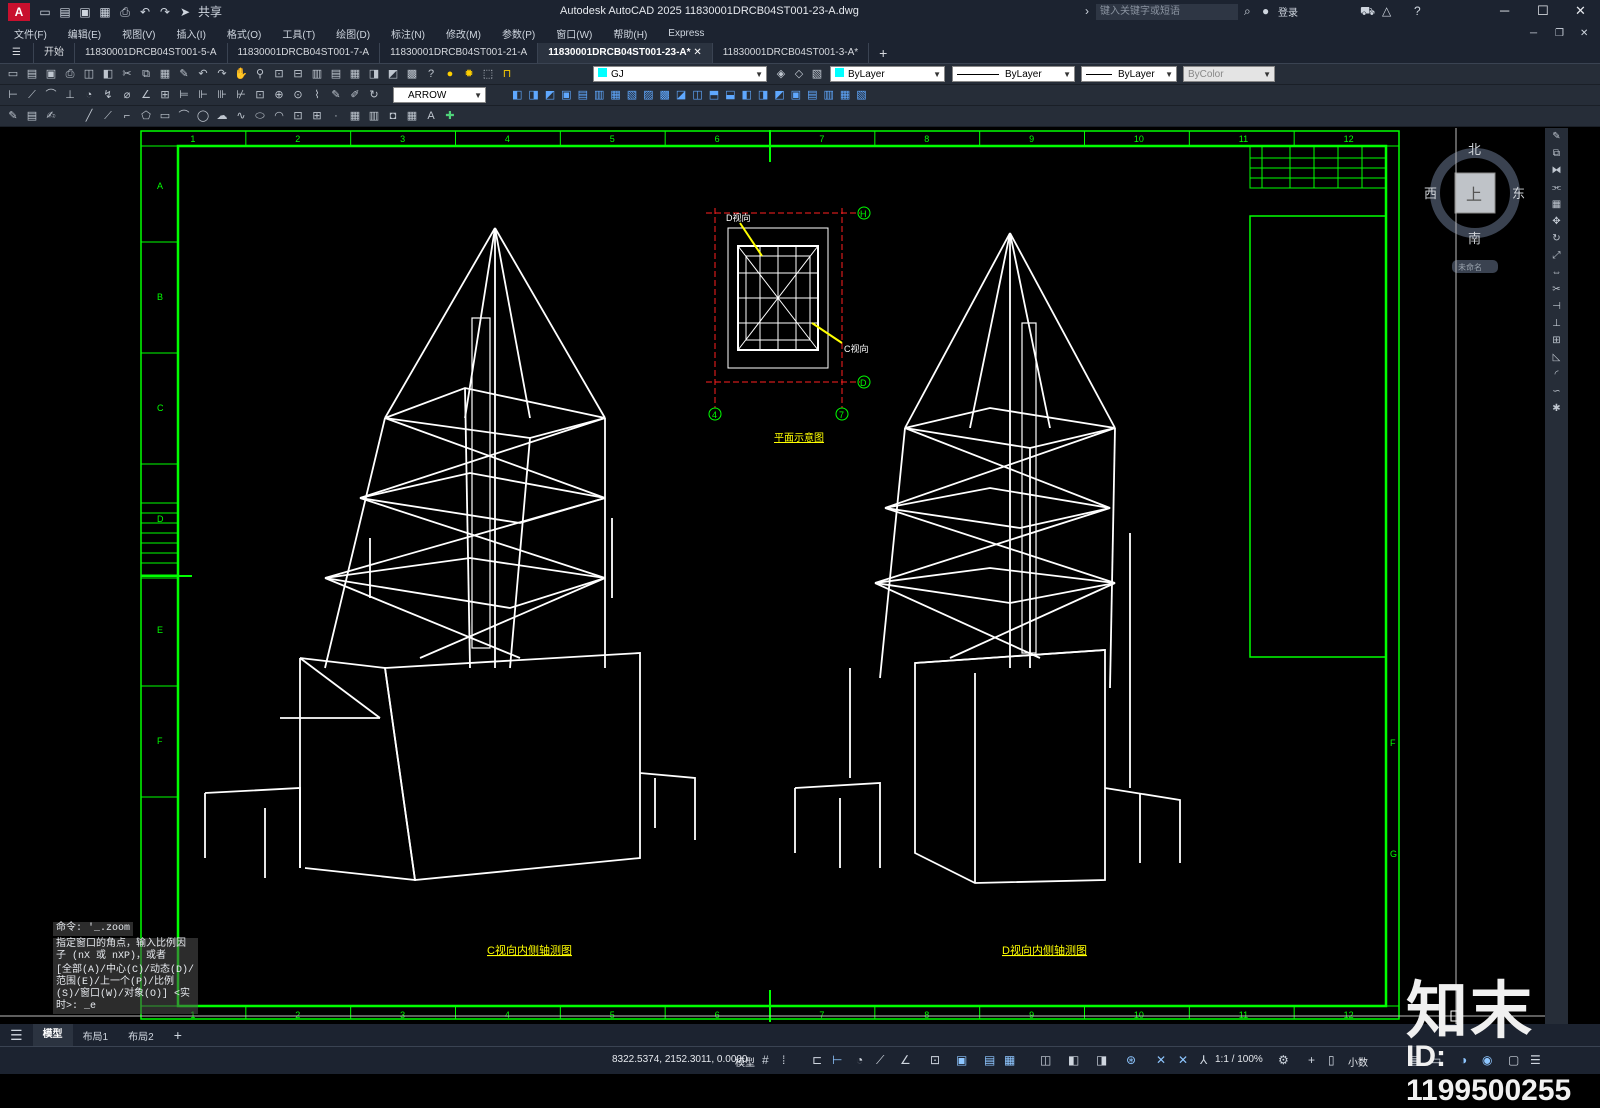 This screenshot has width=1600, height=1108. What do you see at coordinates (1504, 10) in the screenshot?
I see `minimize-button: ─` at bounding box center [1504, 10].